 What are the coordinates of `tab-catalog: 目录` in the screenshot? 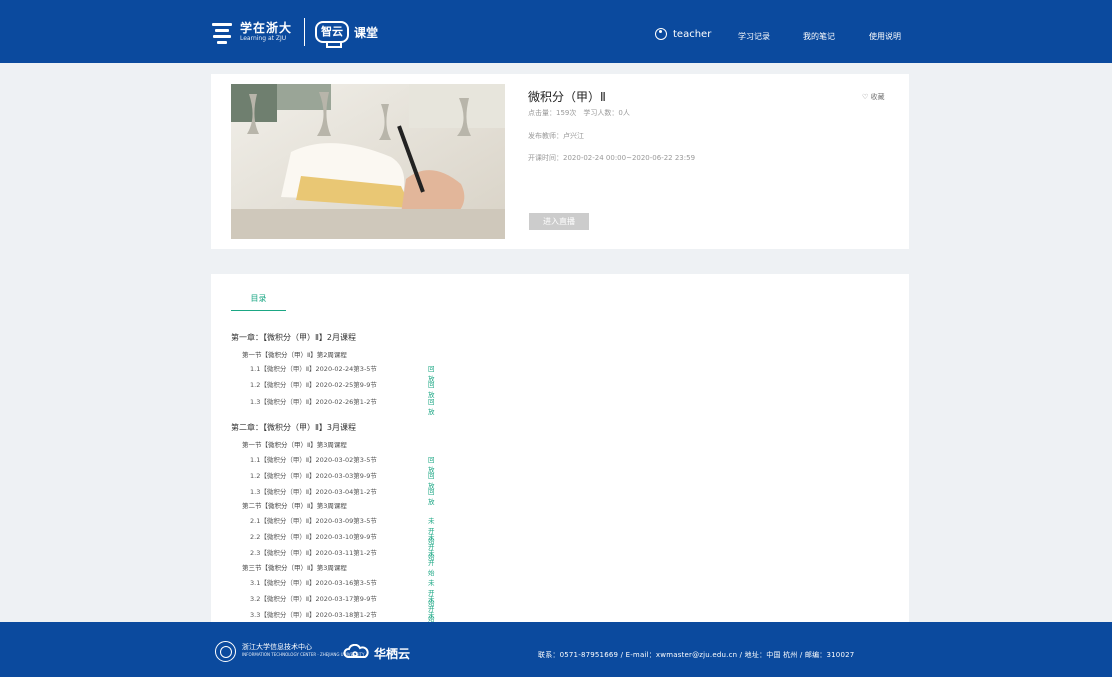 It's located at (258, 302).